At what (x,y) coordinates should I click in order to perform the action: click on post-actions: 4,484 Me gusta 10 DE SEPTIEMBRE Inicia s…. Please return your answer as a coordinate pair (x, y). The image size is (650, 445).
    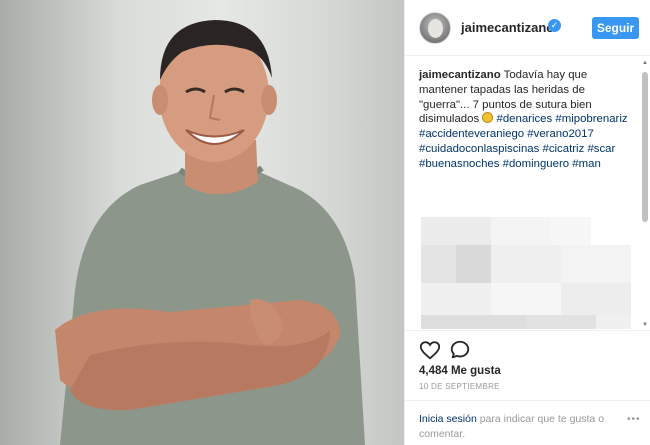
    Looking at the image, I should click on (527, 387).